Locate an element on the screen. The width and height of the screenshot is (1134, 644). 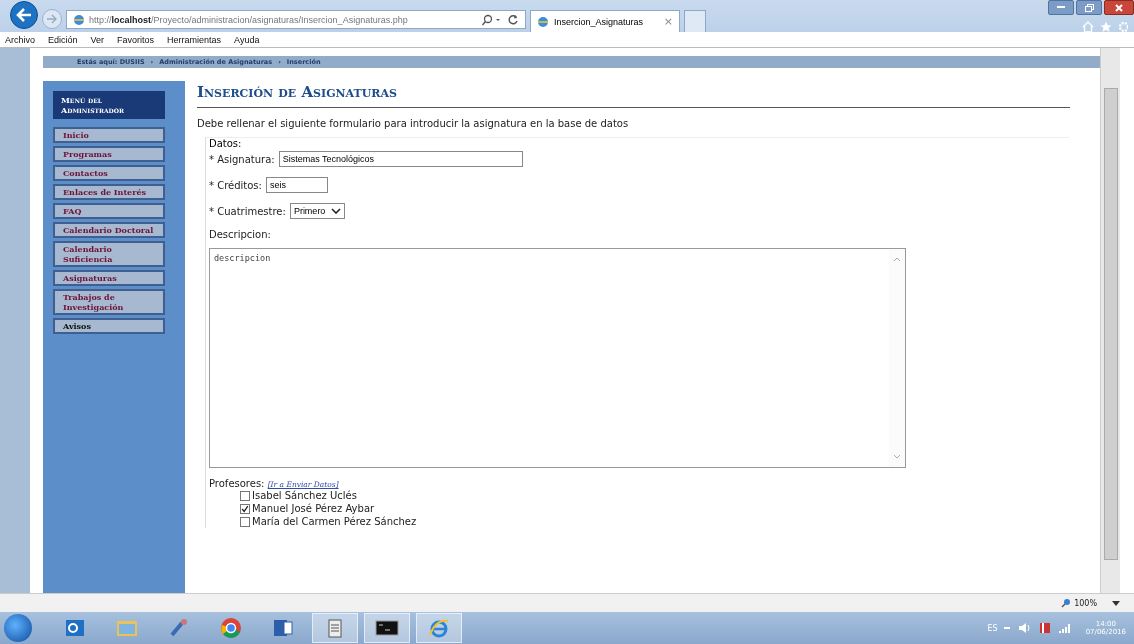
mail-app-icon is located at coordinates (75, 628).